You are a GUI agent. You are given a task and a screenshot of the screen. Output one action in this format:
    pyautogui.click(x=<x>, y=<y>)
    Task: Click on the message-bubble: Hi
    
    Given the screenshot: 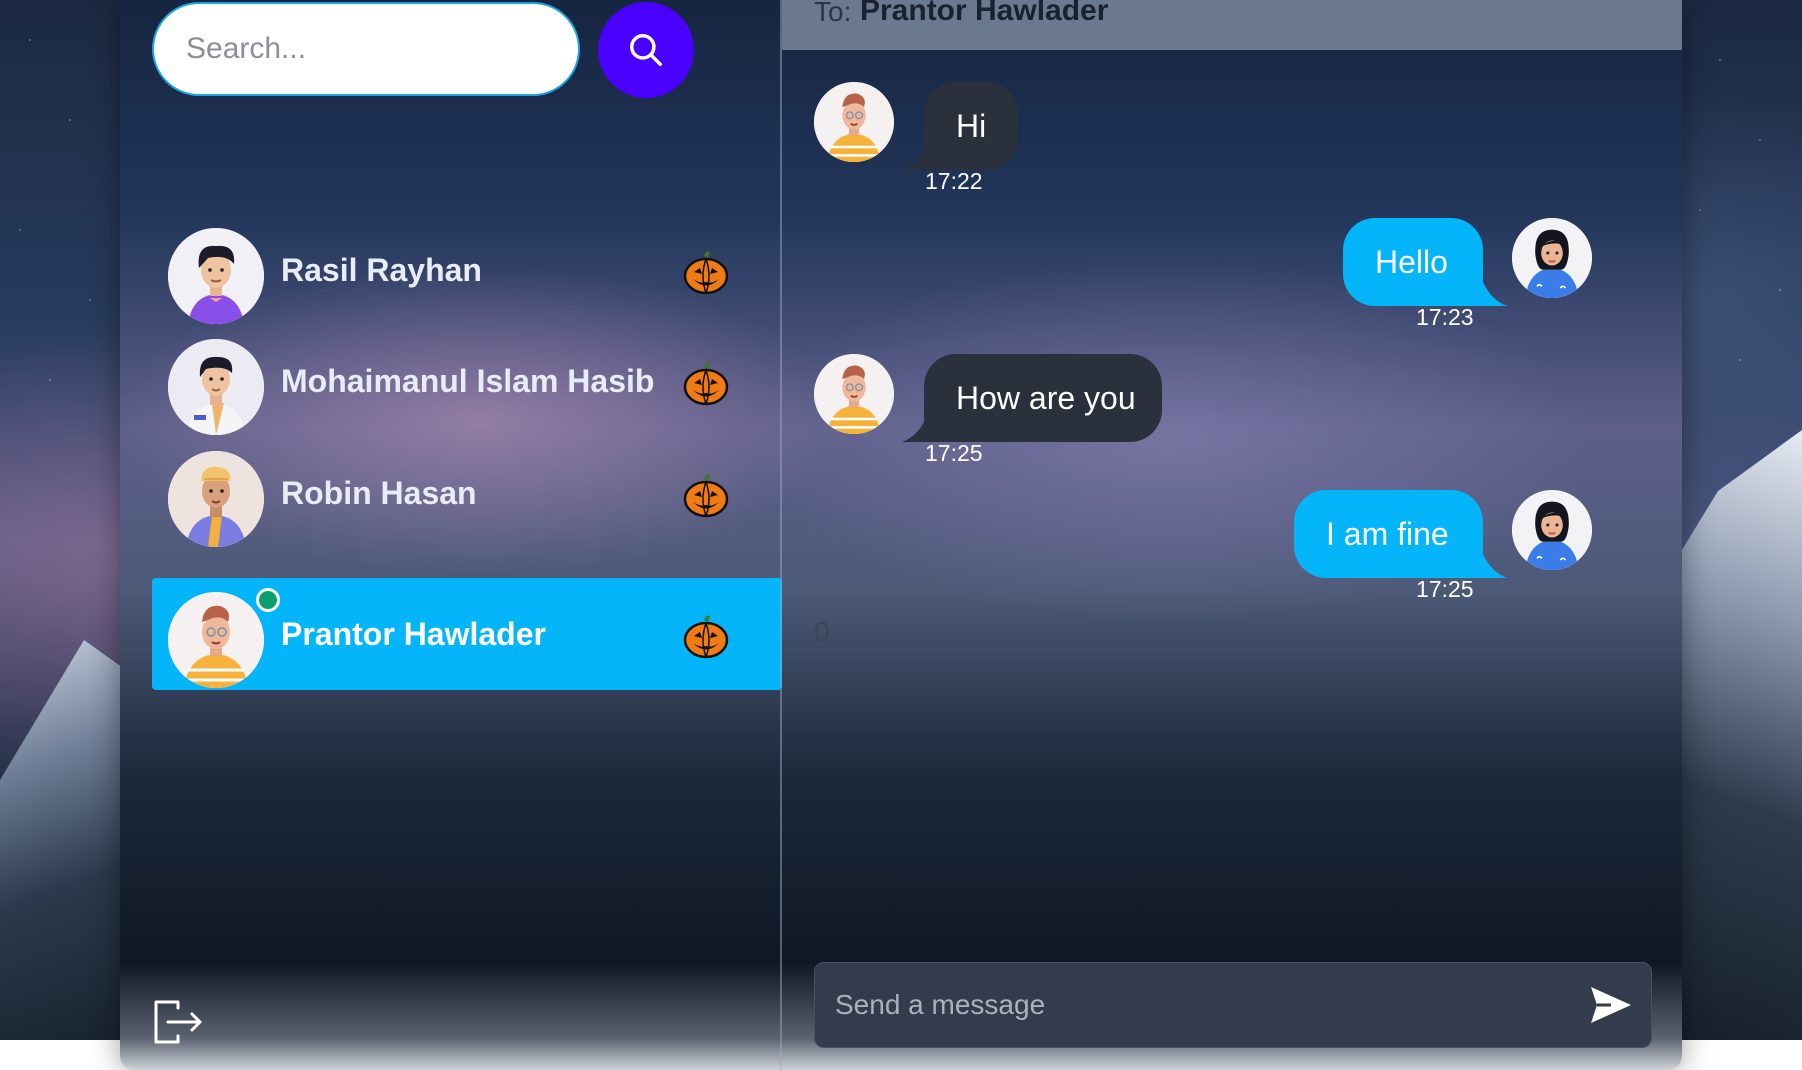 What is the action you would take?
    pyautogui.click(x=971, y=126)
    